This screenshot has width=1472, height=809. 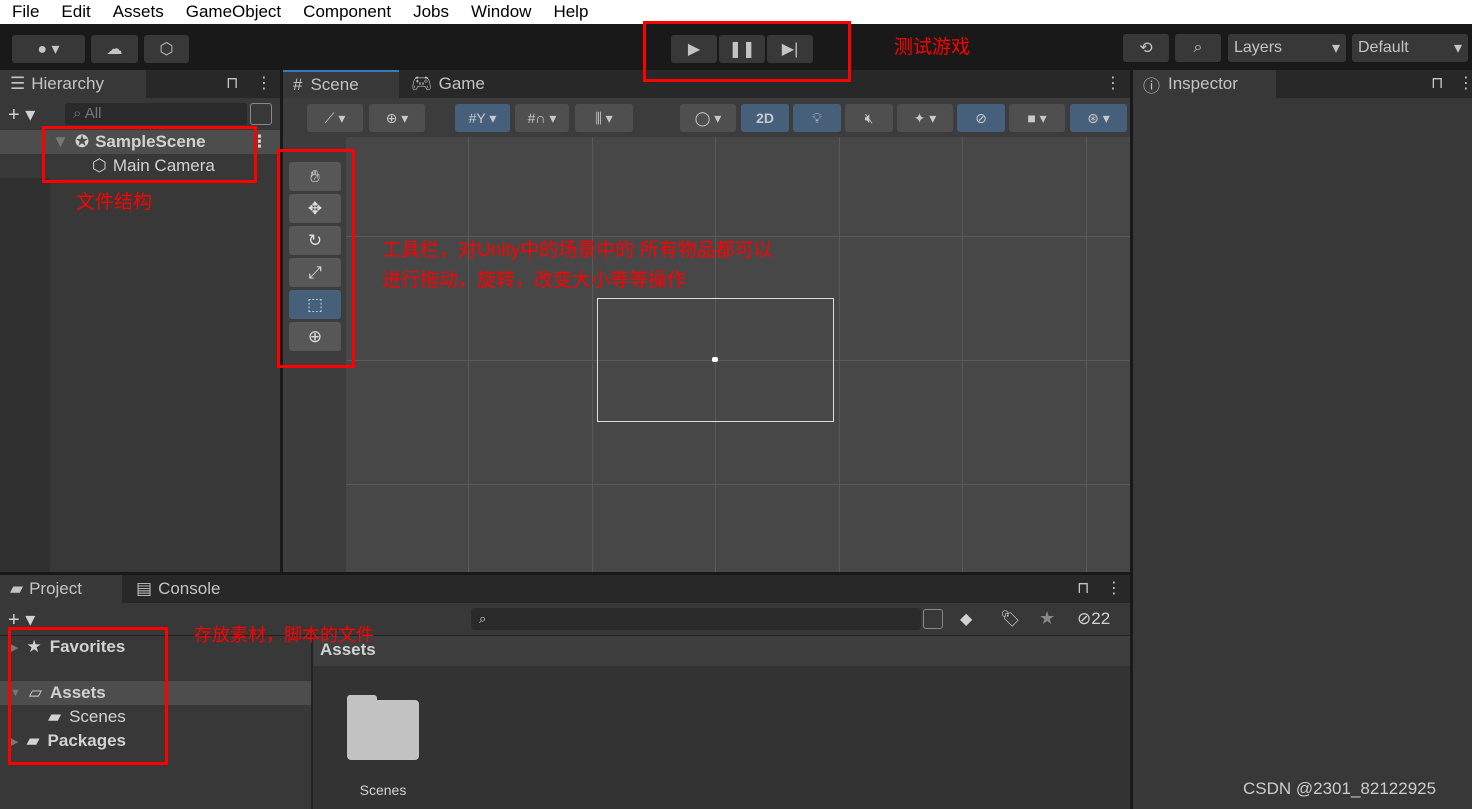 I want to click on menu-window: Window, so click(x=501, y=12).